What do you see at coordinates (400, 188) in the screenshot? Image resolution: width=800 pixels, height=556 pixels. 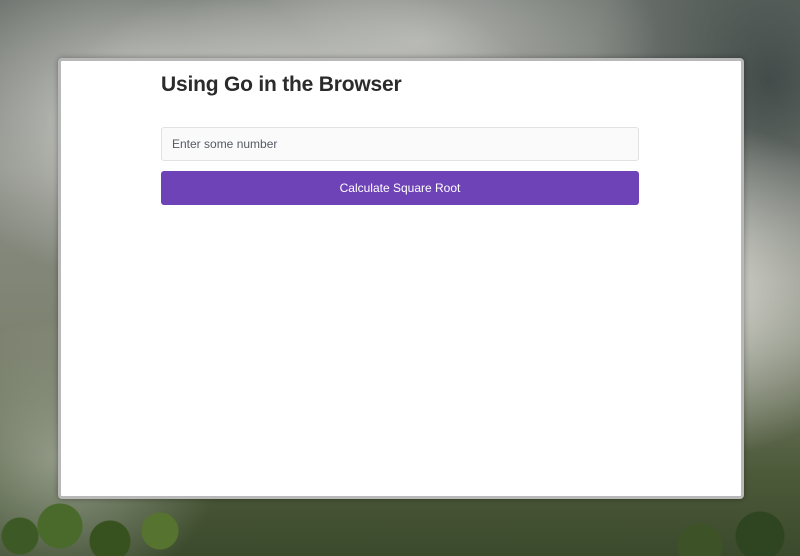 I see `calculate-square-root-button: Calculate Square Root` at bounding box center [400, 188].